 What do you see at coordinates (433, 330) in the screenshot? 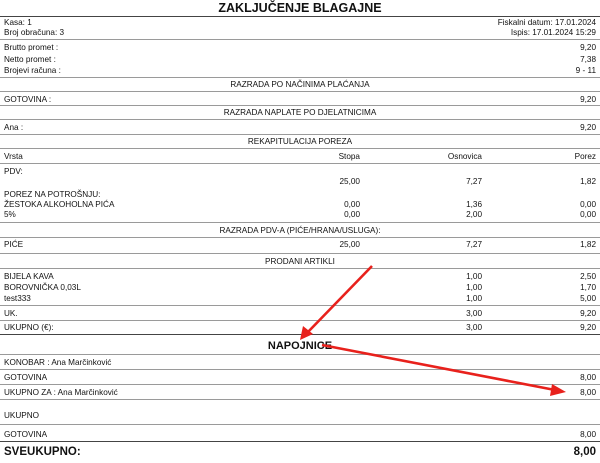
I see `annotation-arrows` at bounding box center [433, 330].